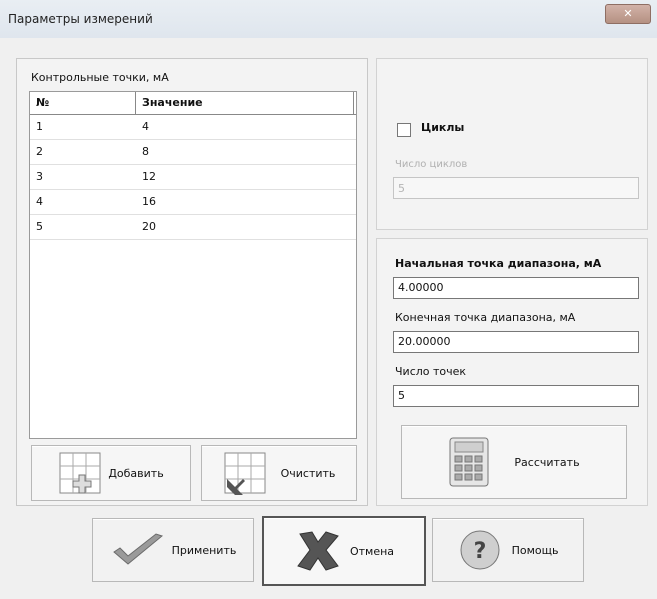 This screenshot has height=599, width=657. What do you see at coordinates (80, 19) in the screenshot?
I see `window-title: Параметры измерений` at bounding box center [80, 19].